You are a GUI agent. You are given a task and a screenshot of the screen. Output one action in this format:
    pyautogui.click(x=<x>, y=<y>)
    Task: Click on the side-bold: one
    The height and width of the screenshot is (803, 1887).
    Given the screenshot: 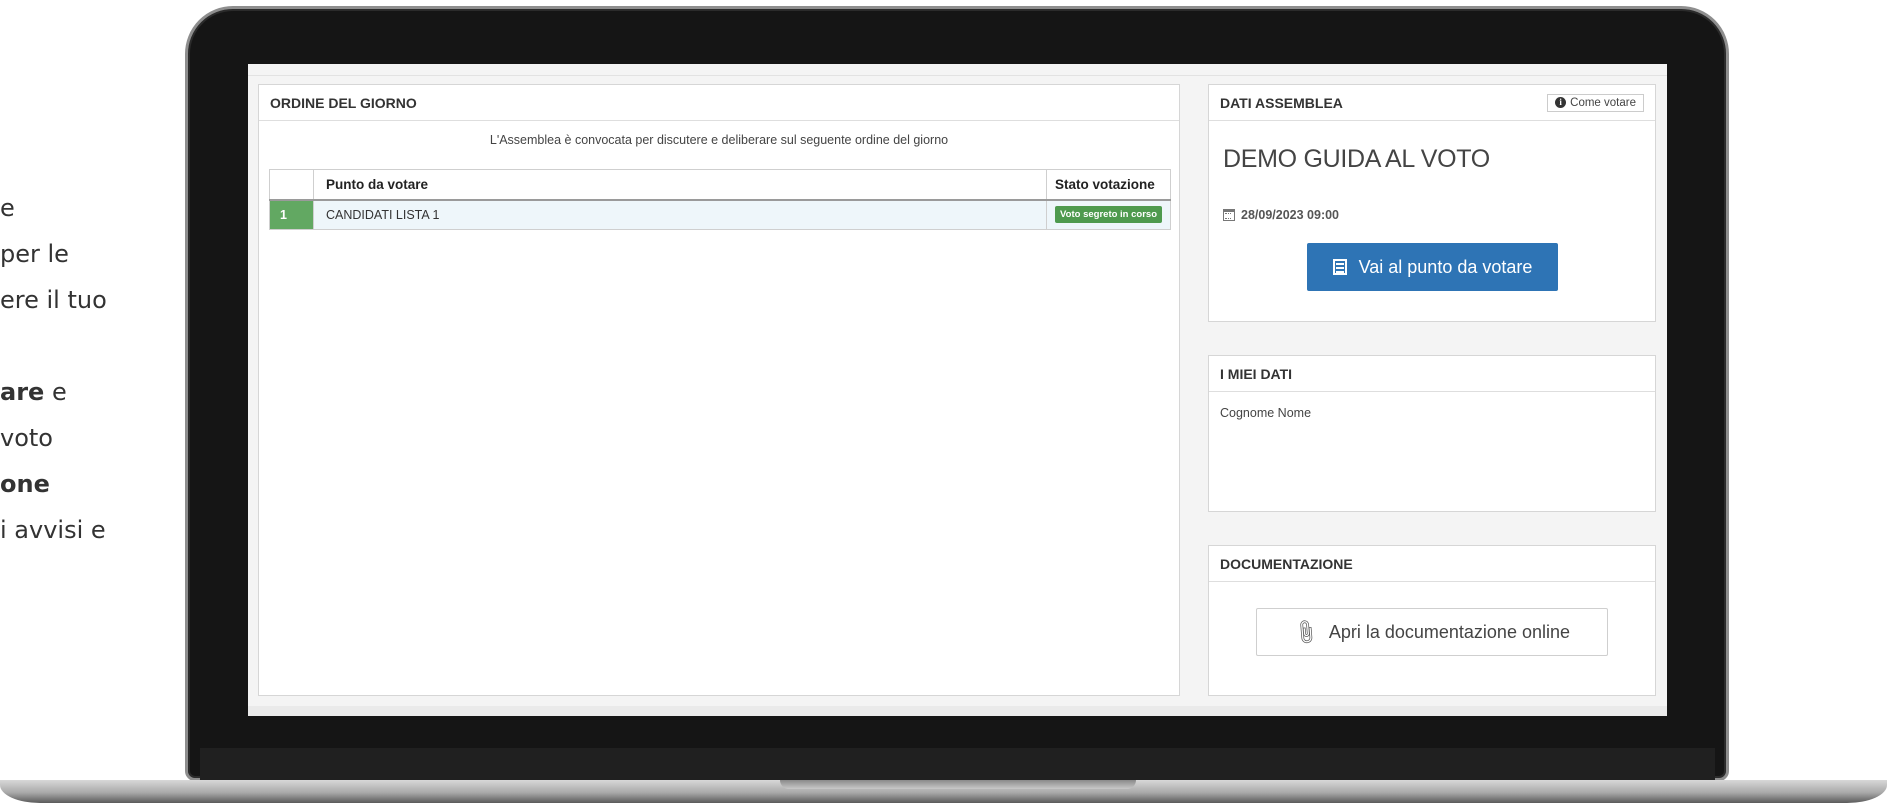 What is the action you would take?
    pyautogui.click(x=25, y=484)
    